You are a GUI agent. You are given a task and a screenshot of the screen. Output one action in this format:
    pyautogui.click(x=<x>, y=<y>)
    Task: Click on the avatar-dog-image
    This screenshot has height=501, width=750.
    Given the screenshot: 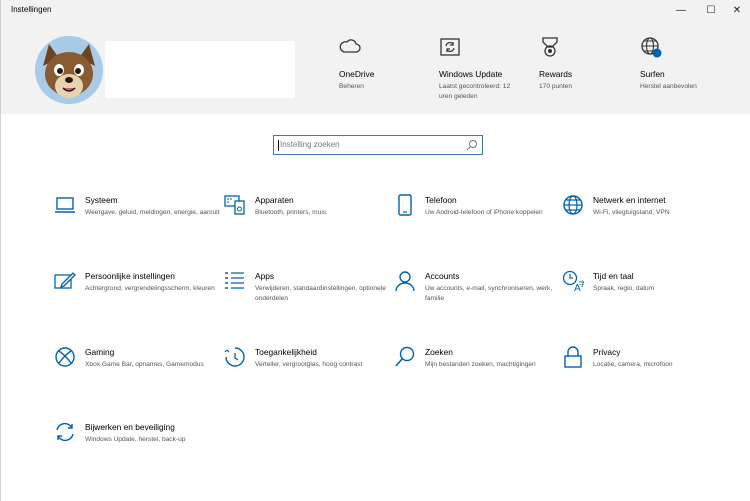 What is the action you would take?
    pyautogui.click(x=69, y=70)
    